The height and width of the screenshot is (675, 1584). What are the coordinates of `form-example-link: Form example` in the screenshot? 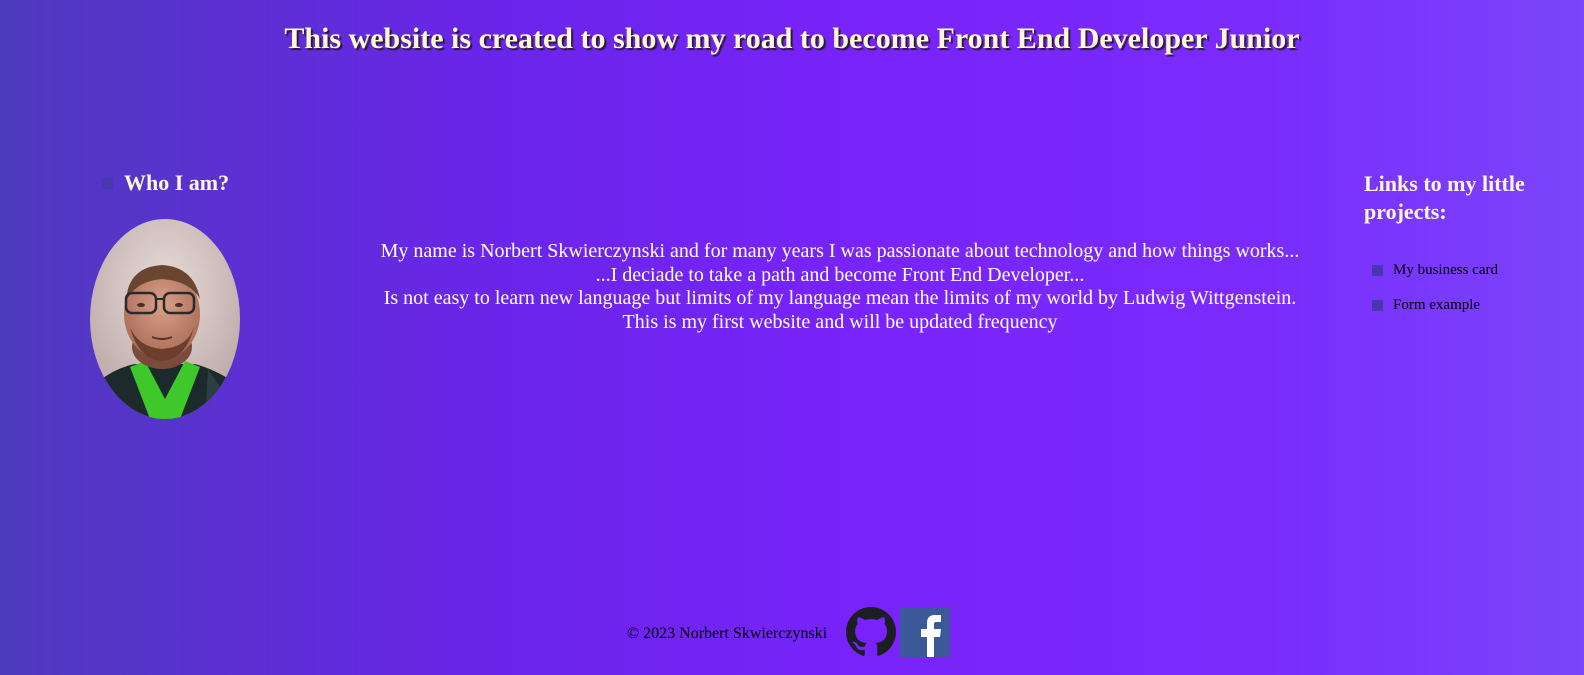 It's located at (1436, 305).